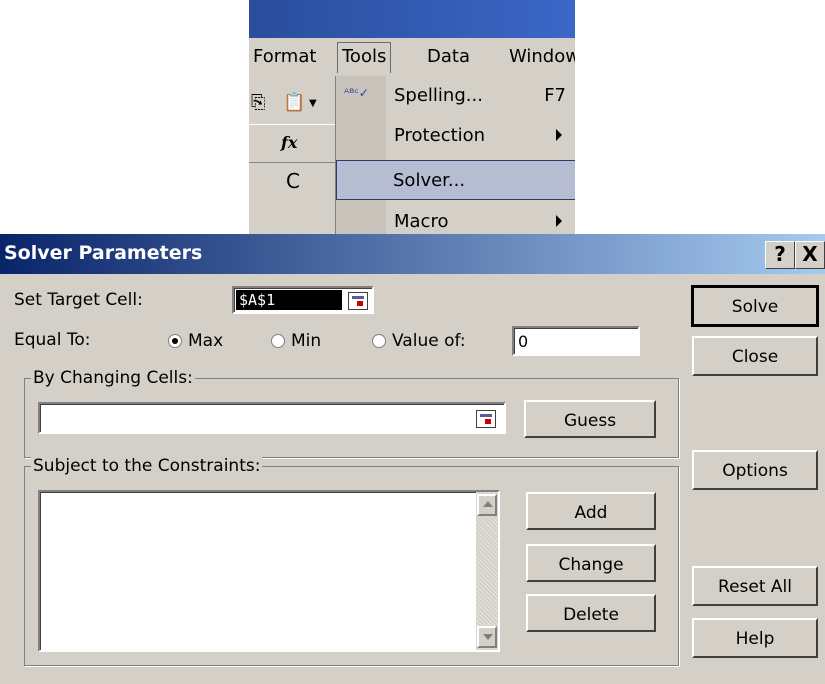 The height and width of the screenshot is (684, 825). Describe the element at coordinates (284, 56) in the screenshot. I see `menu-format: Format` at that location.